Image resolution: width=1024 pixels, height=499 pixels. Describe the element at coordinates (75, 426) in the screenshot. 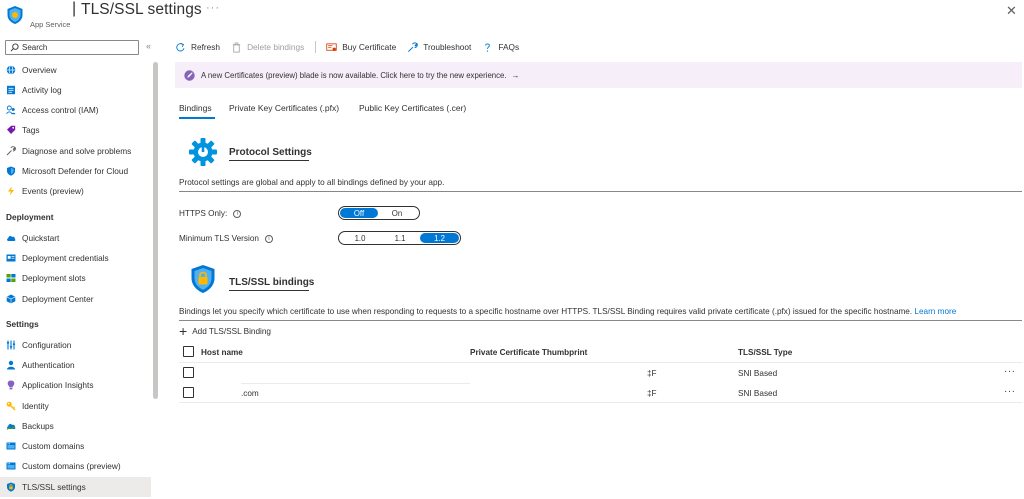

I see `sidebar-item-backups: Backups` at that location.